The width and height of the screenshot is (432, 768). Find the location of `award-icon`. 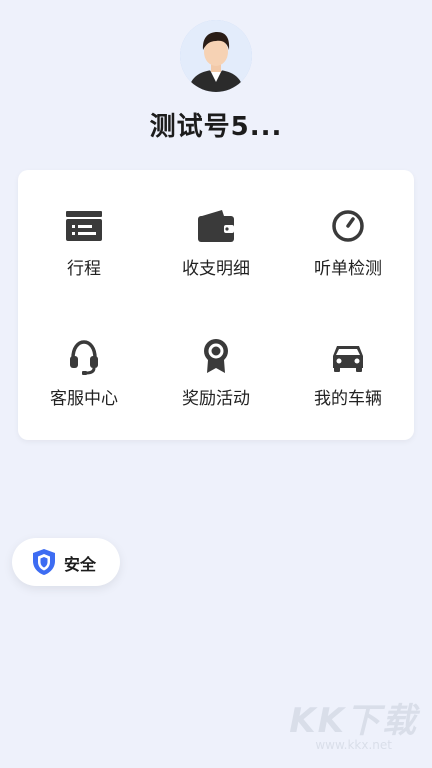

award-icon is located at coordinates (216, 356).